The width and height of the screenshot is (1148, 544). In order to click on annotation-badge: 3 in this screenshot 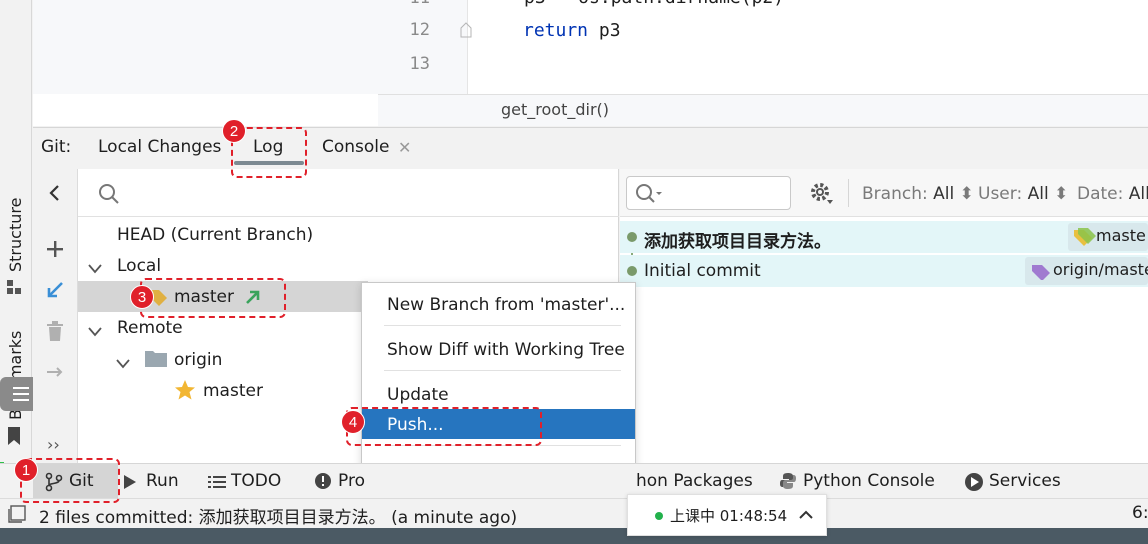, I will do `click(142, 297)`.